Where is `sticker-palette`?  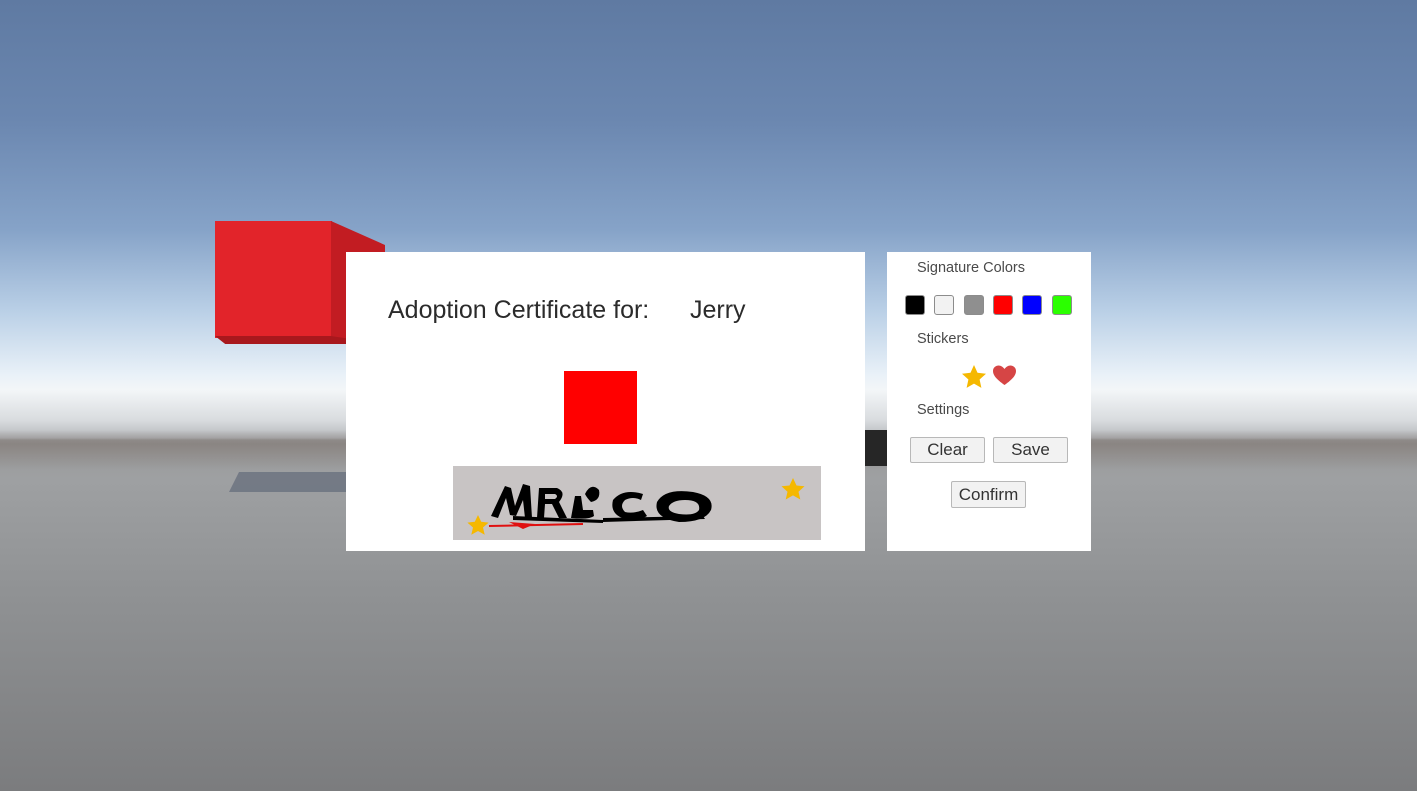
sticker-palette is located at coordinates (991, 377).